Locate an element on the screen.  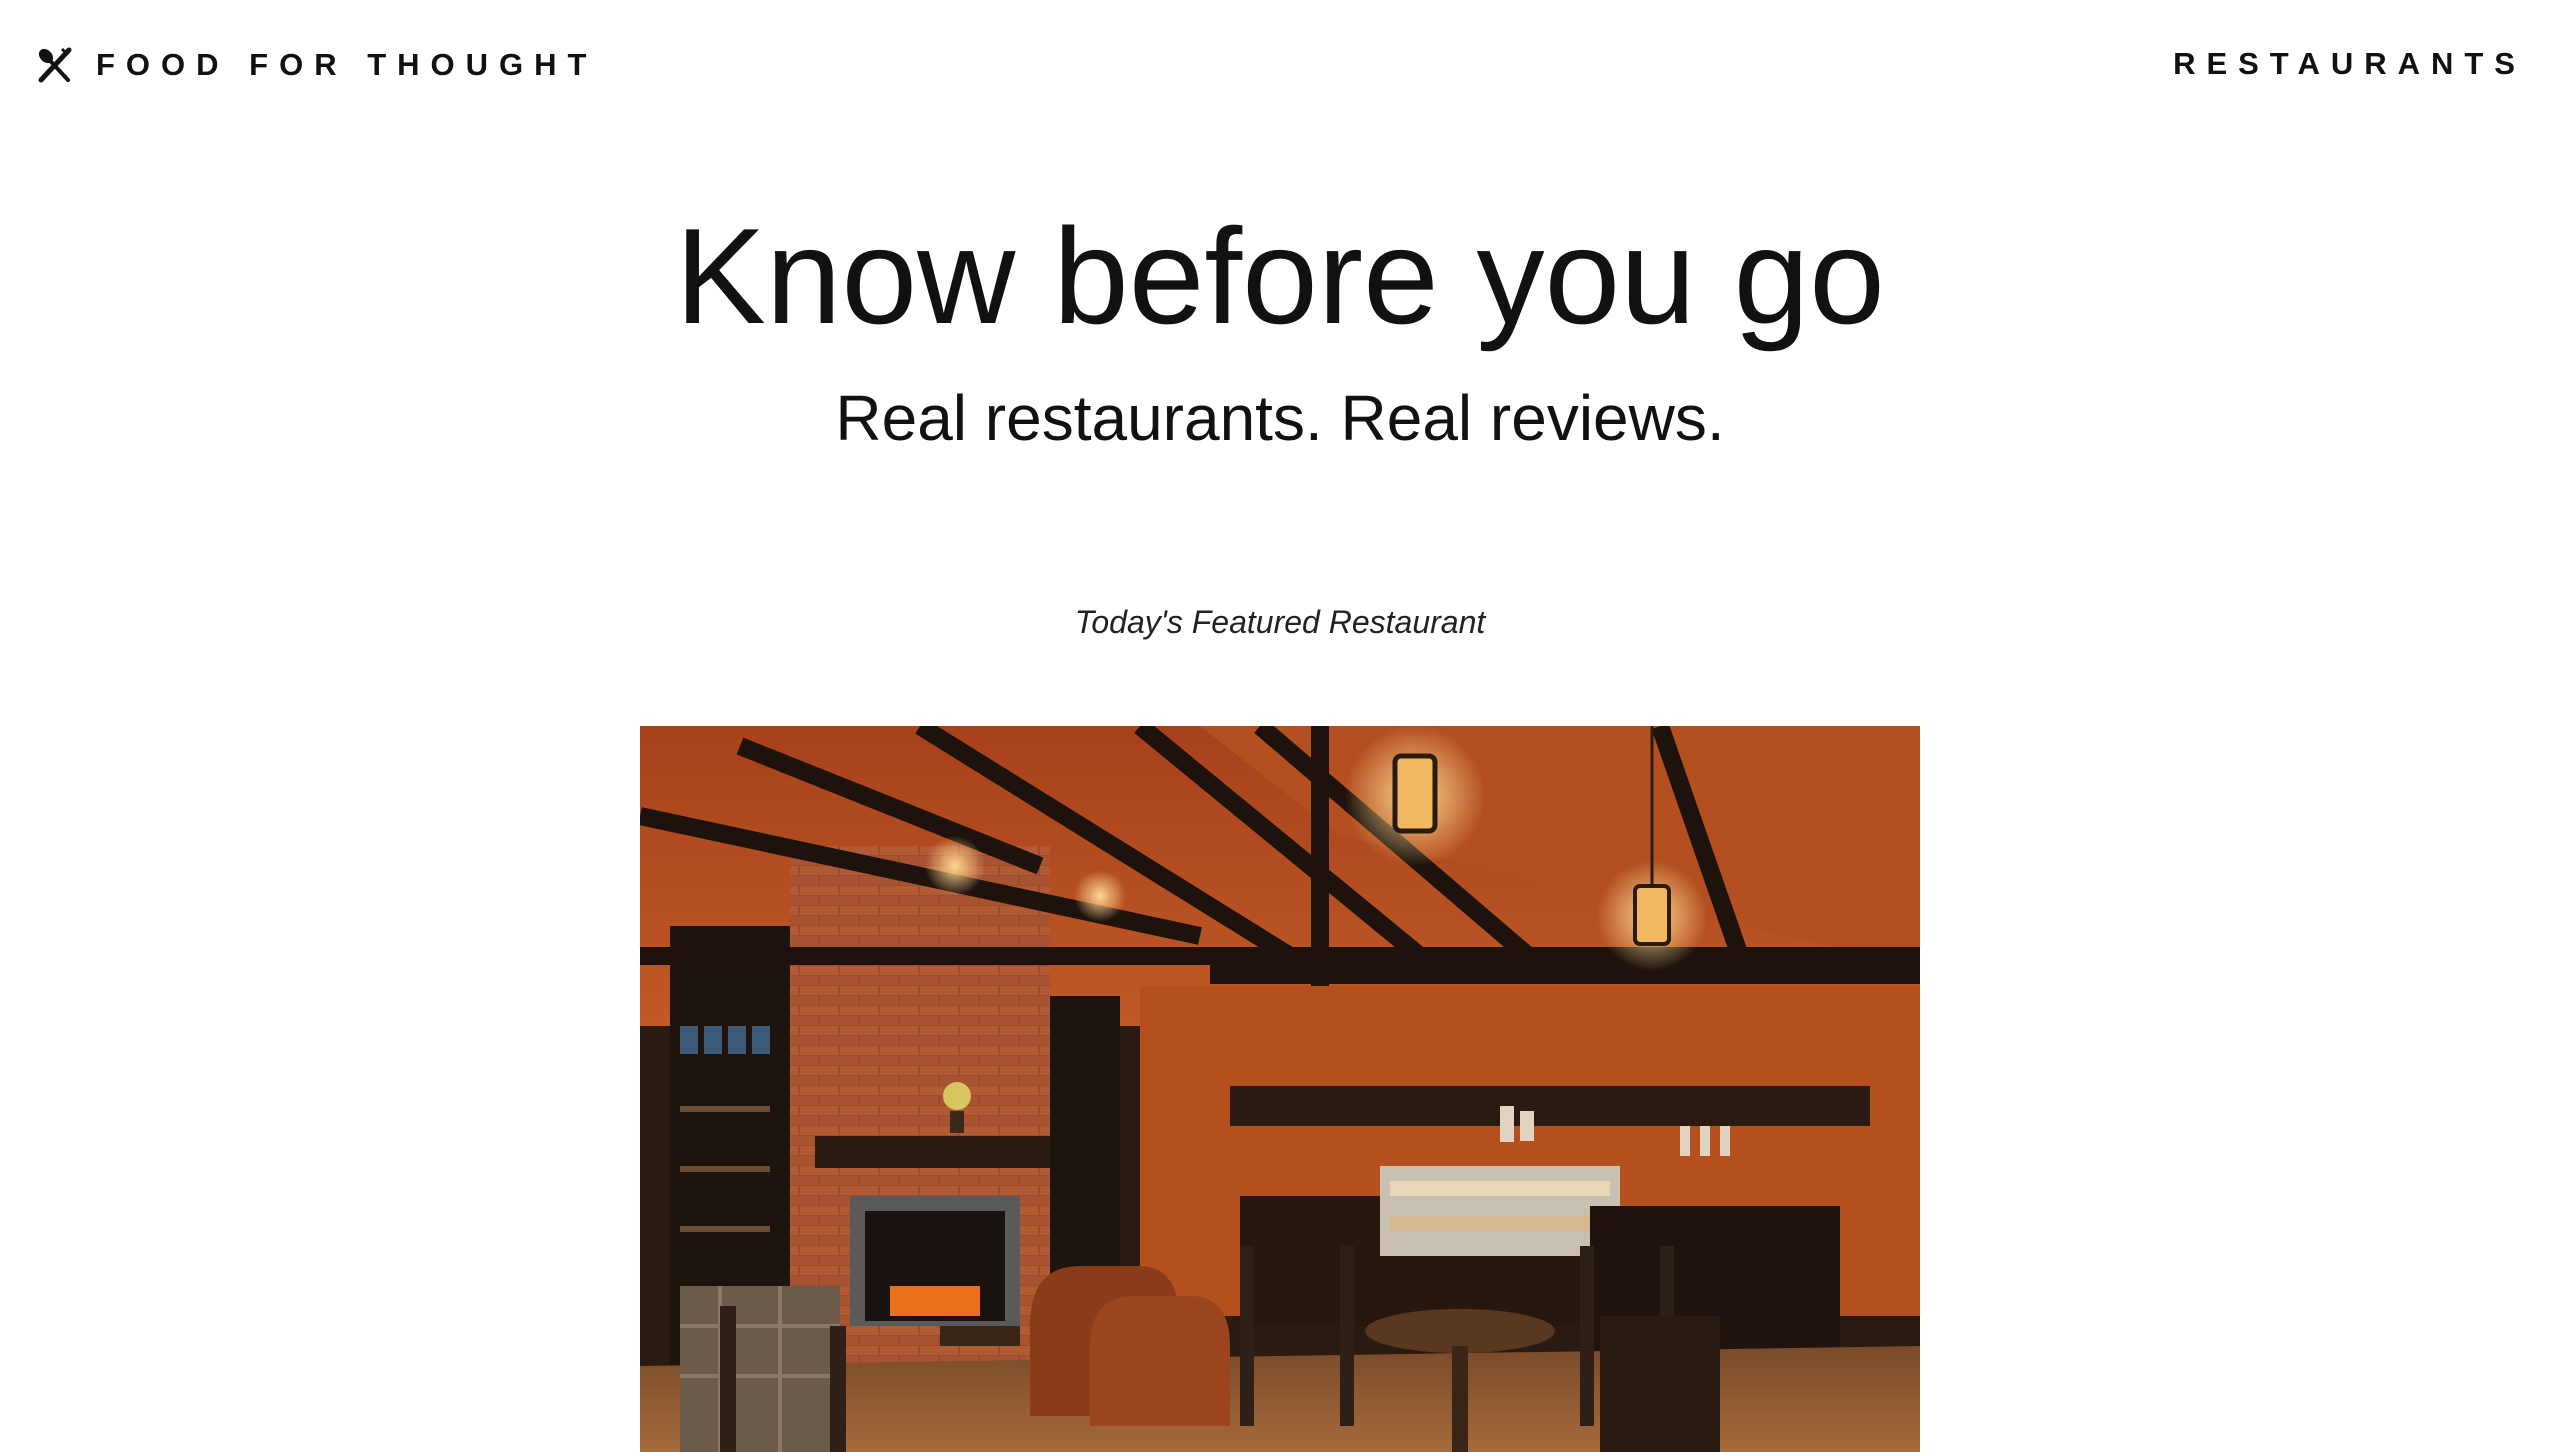
nav-link-restaurants: RESTAURANTS is located at coordinates (2349, 64).